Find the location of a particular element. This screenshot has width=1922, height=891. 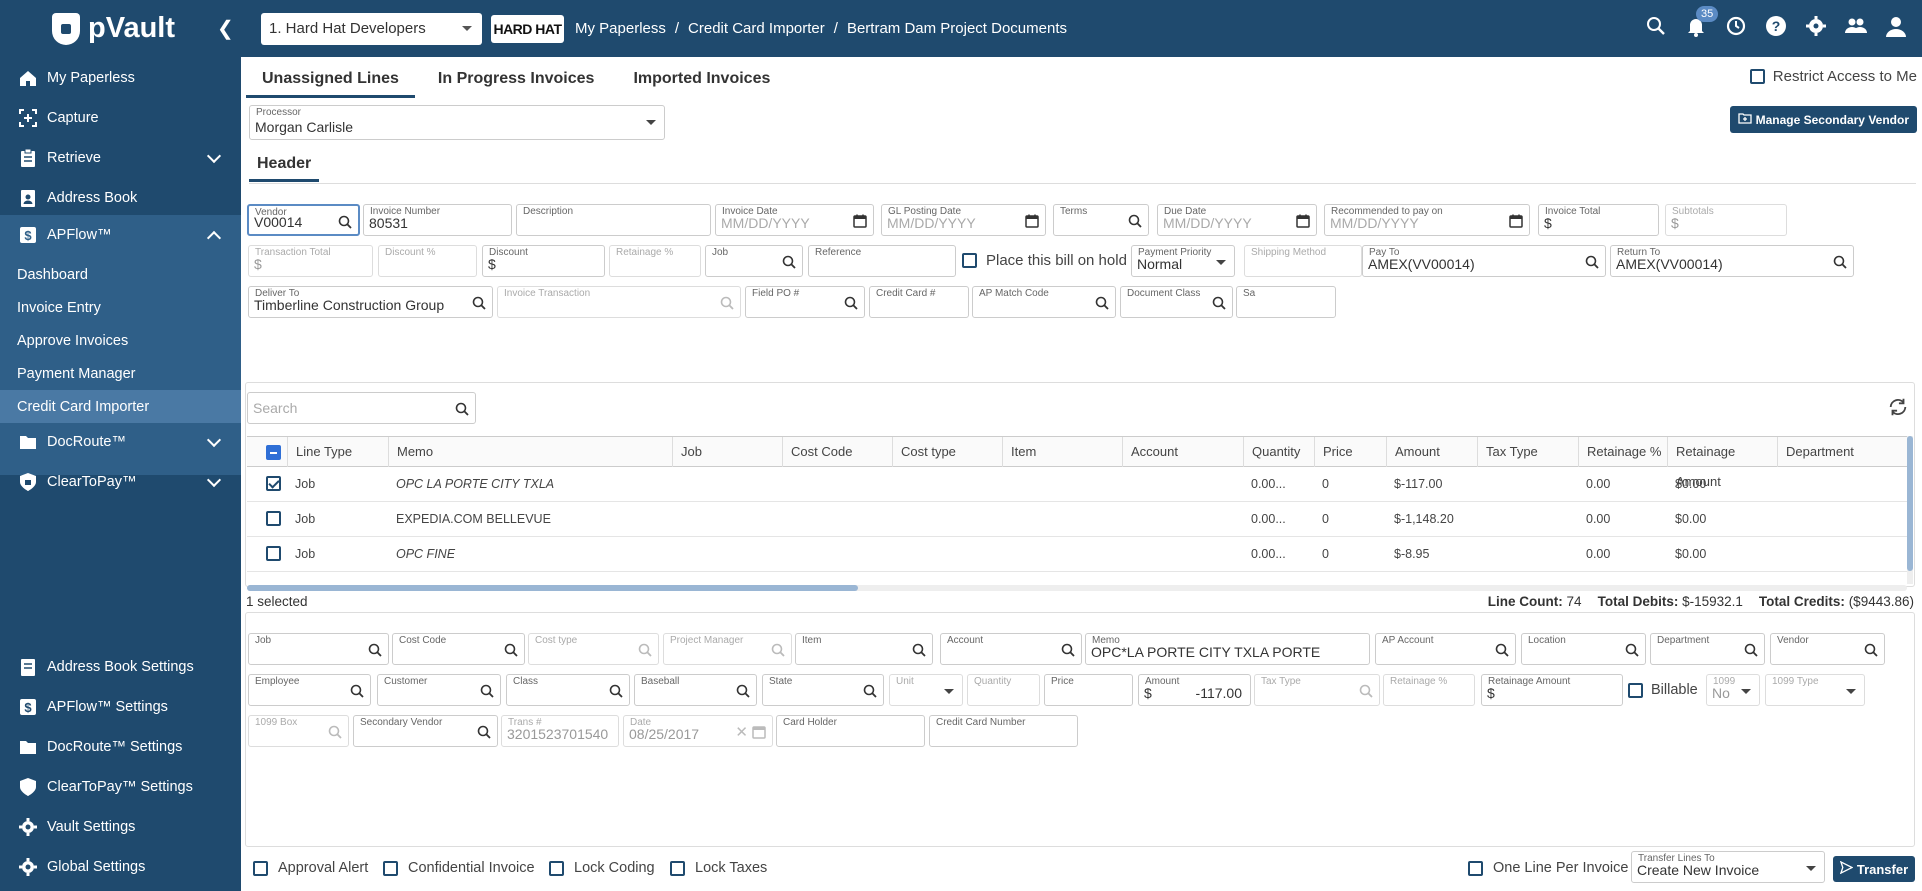

header-deliver-to-field: Deliver To Timberline Construction Group is located at coordinates (370, 302).